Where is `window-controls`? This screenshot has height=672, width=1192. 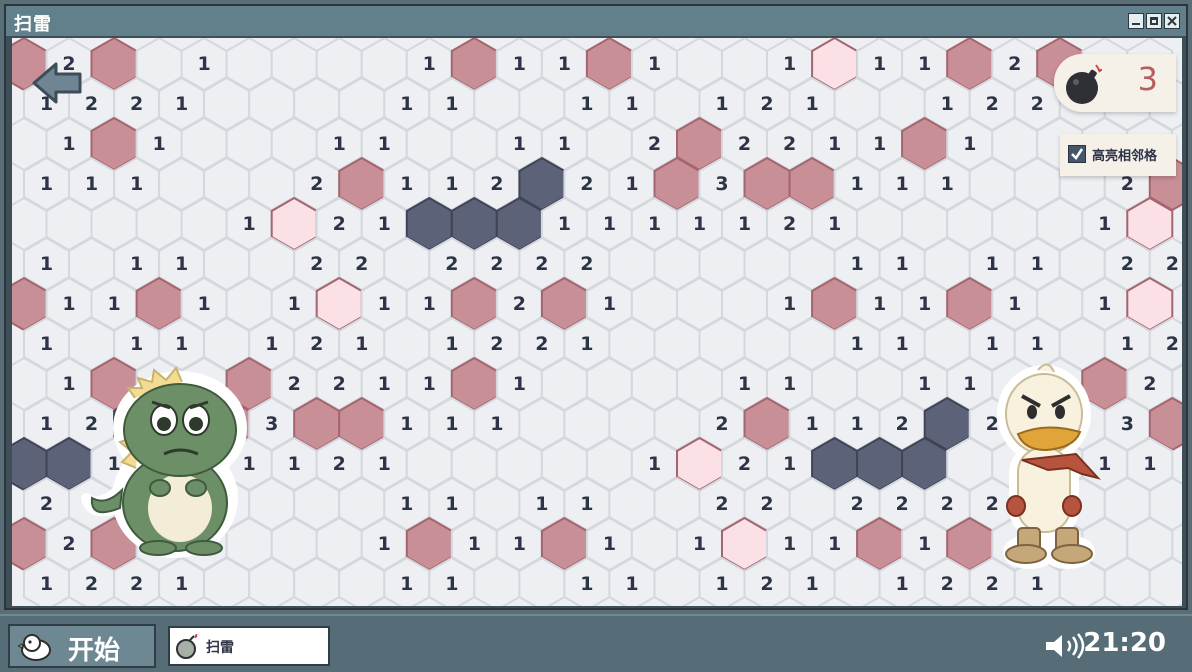 window-controls is located at coordinates (1154, 21).